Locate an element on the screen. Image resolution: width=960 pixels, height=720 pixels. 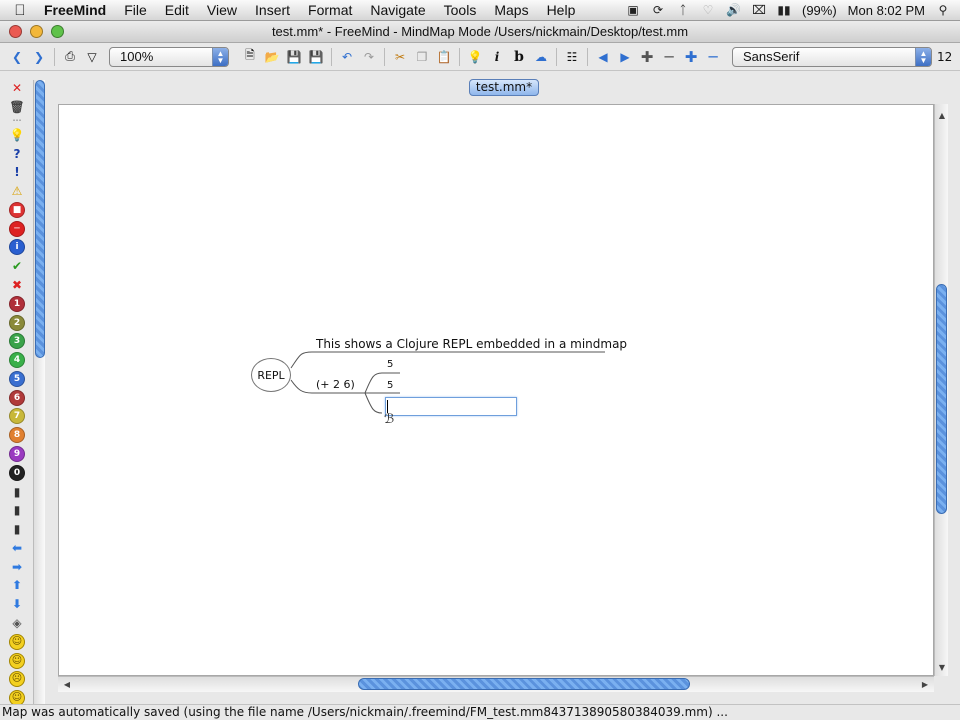
root-node: REPL is located at coordinates (271, 375).